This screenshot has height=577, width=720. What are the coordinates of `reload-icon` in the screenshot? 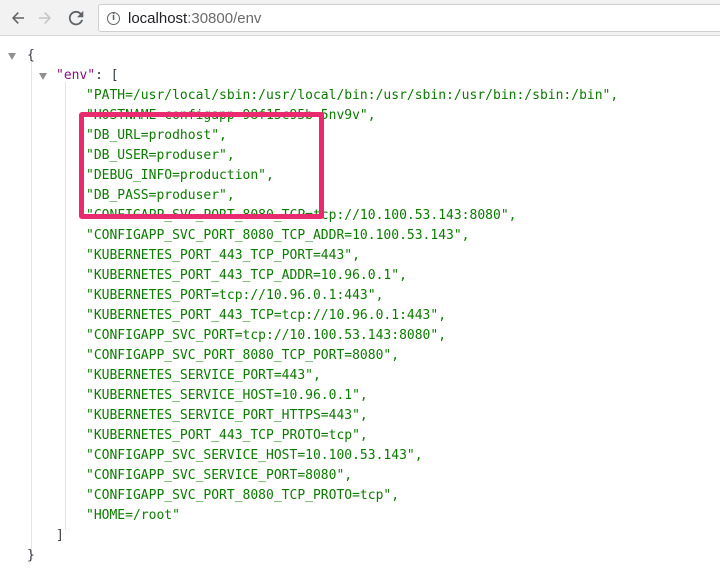 It's located at (76, 18).